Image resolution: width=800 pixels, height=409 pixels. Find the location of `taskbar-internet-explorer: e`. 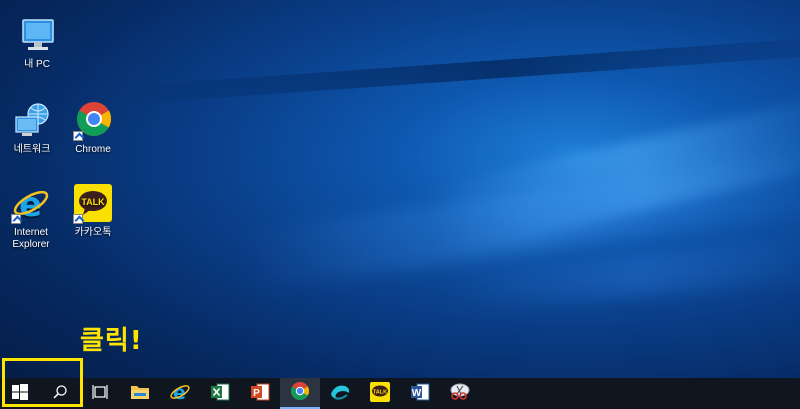

taskbar-internet-explorer: e is located at coordinates (180, 393).